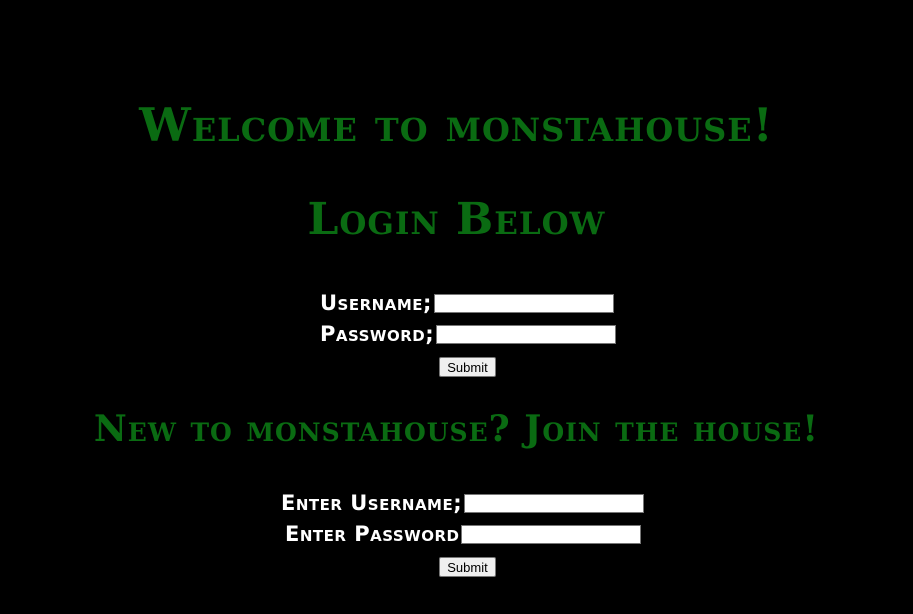 This screenshot has height=614, width=913. Describe the element at coordinates (456, 219) in the screenshot. I see `login-title: Login Below` at that location.